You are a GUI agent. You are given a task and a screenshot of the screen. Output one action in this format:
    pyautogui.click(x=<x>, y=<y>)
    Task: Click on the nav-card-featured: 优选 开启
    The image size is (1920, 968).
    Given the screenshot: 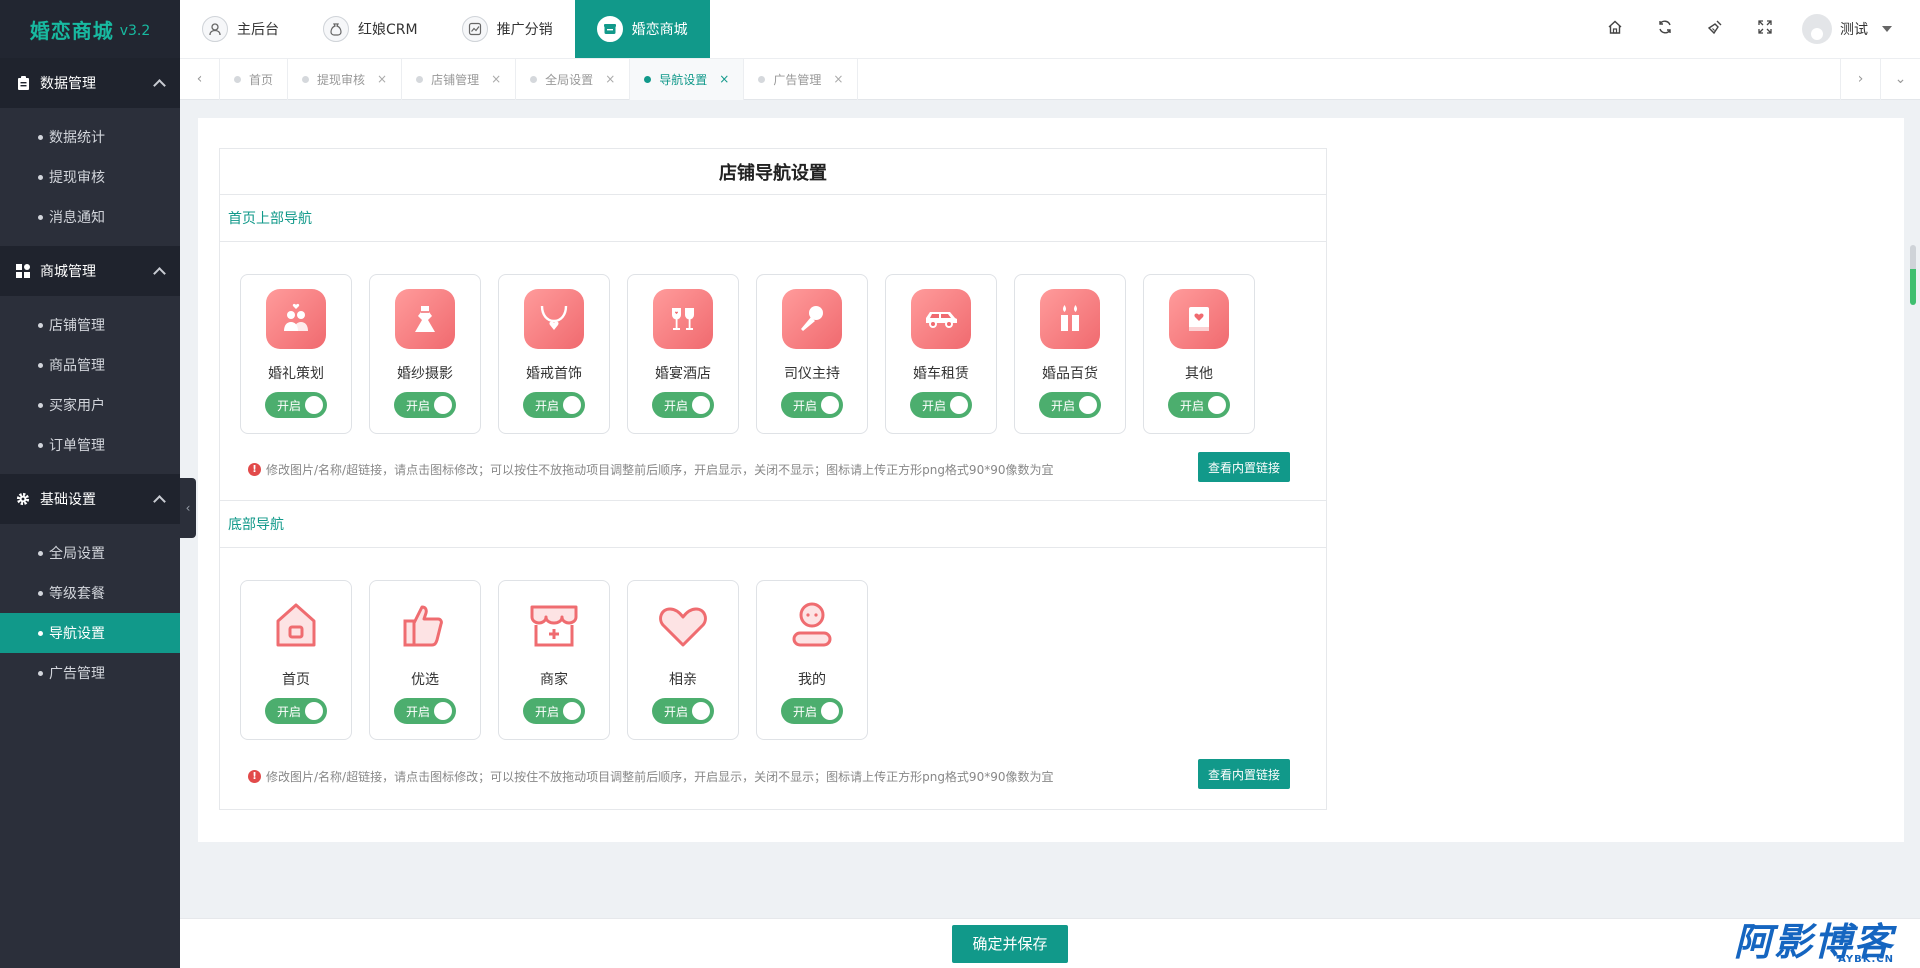 What is the action you would take?
    pyautogui.click(x=425, y=660)
    